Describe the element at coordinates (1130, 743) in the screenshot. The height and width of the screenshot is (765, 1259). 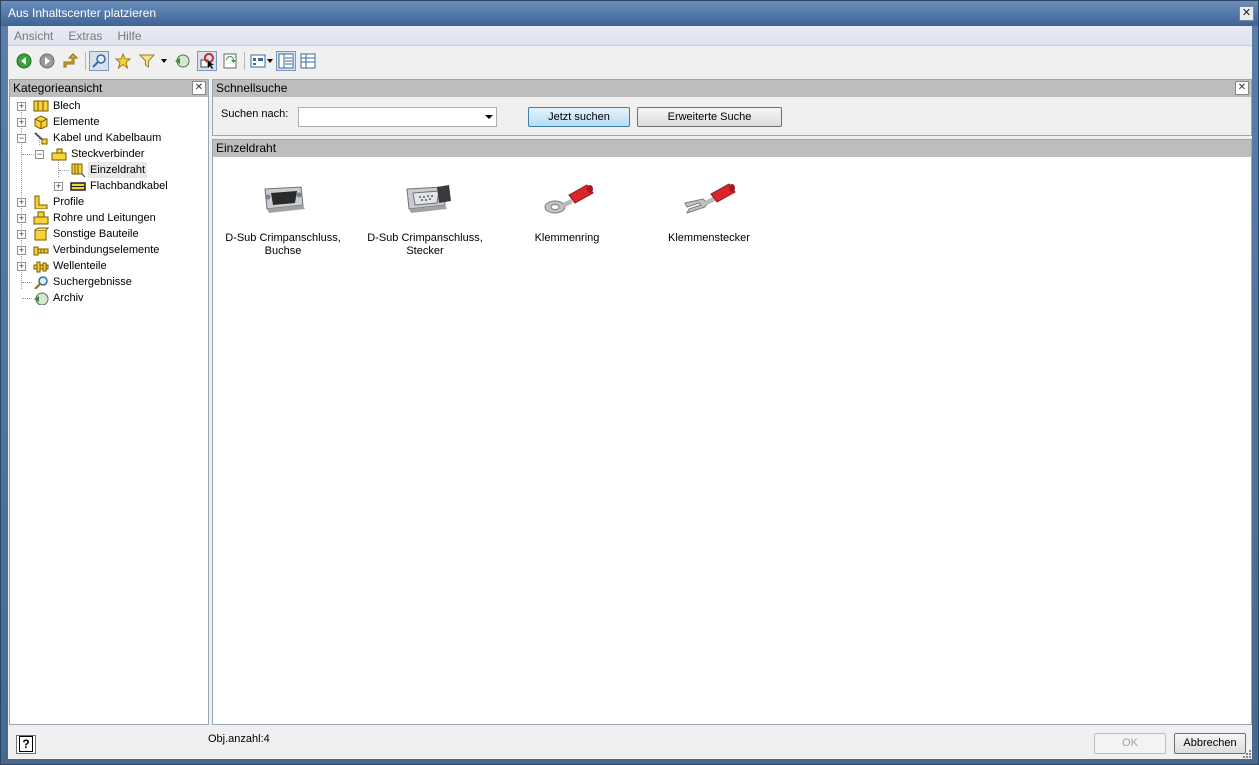
I see `ok-button: OK` at that location.